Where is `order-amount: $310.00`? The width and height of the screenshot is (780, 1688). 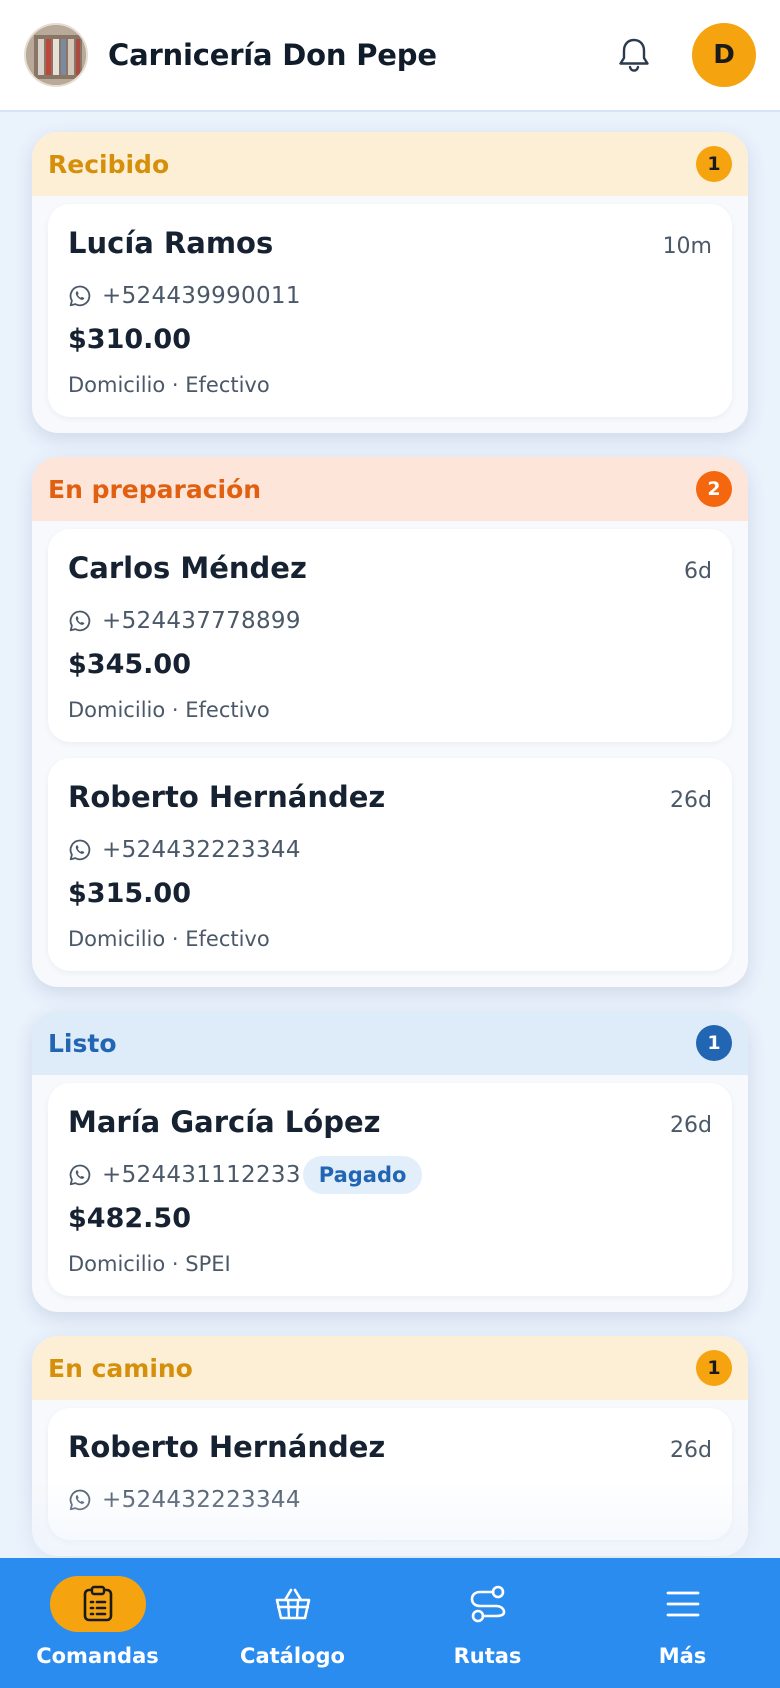
order-amount: $310.00 is located at coordinates (129, 339).